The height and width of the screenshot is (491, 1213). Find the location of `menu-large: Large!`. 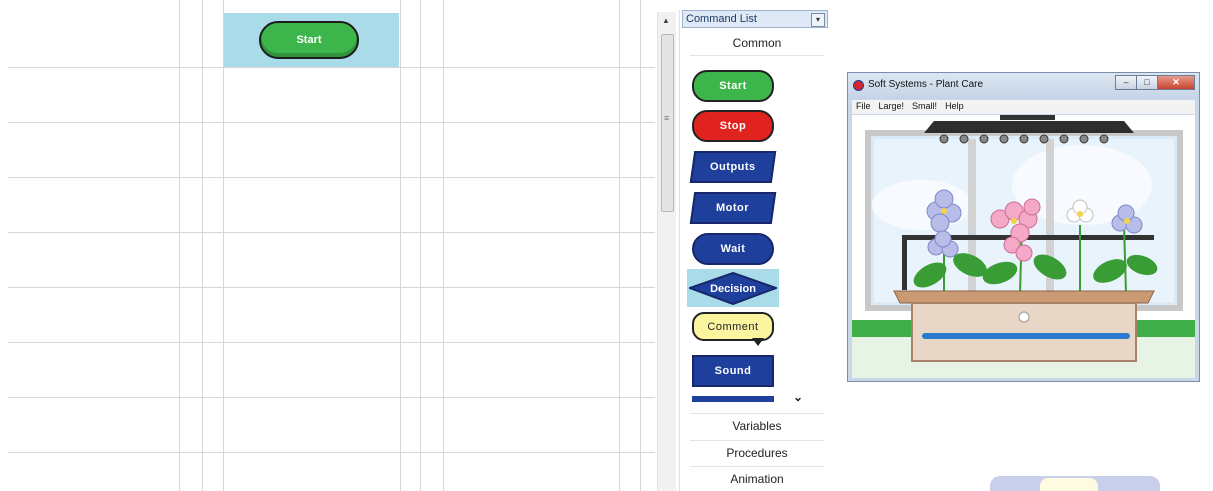

menu-large: Large! is located at coordinates (892, 107).